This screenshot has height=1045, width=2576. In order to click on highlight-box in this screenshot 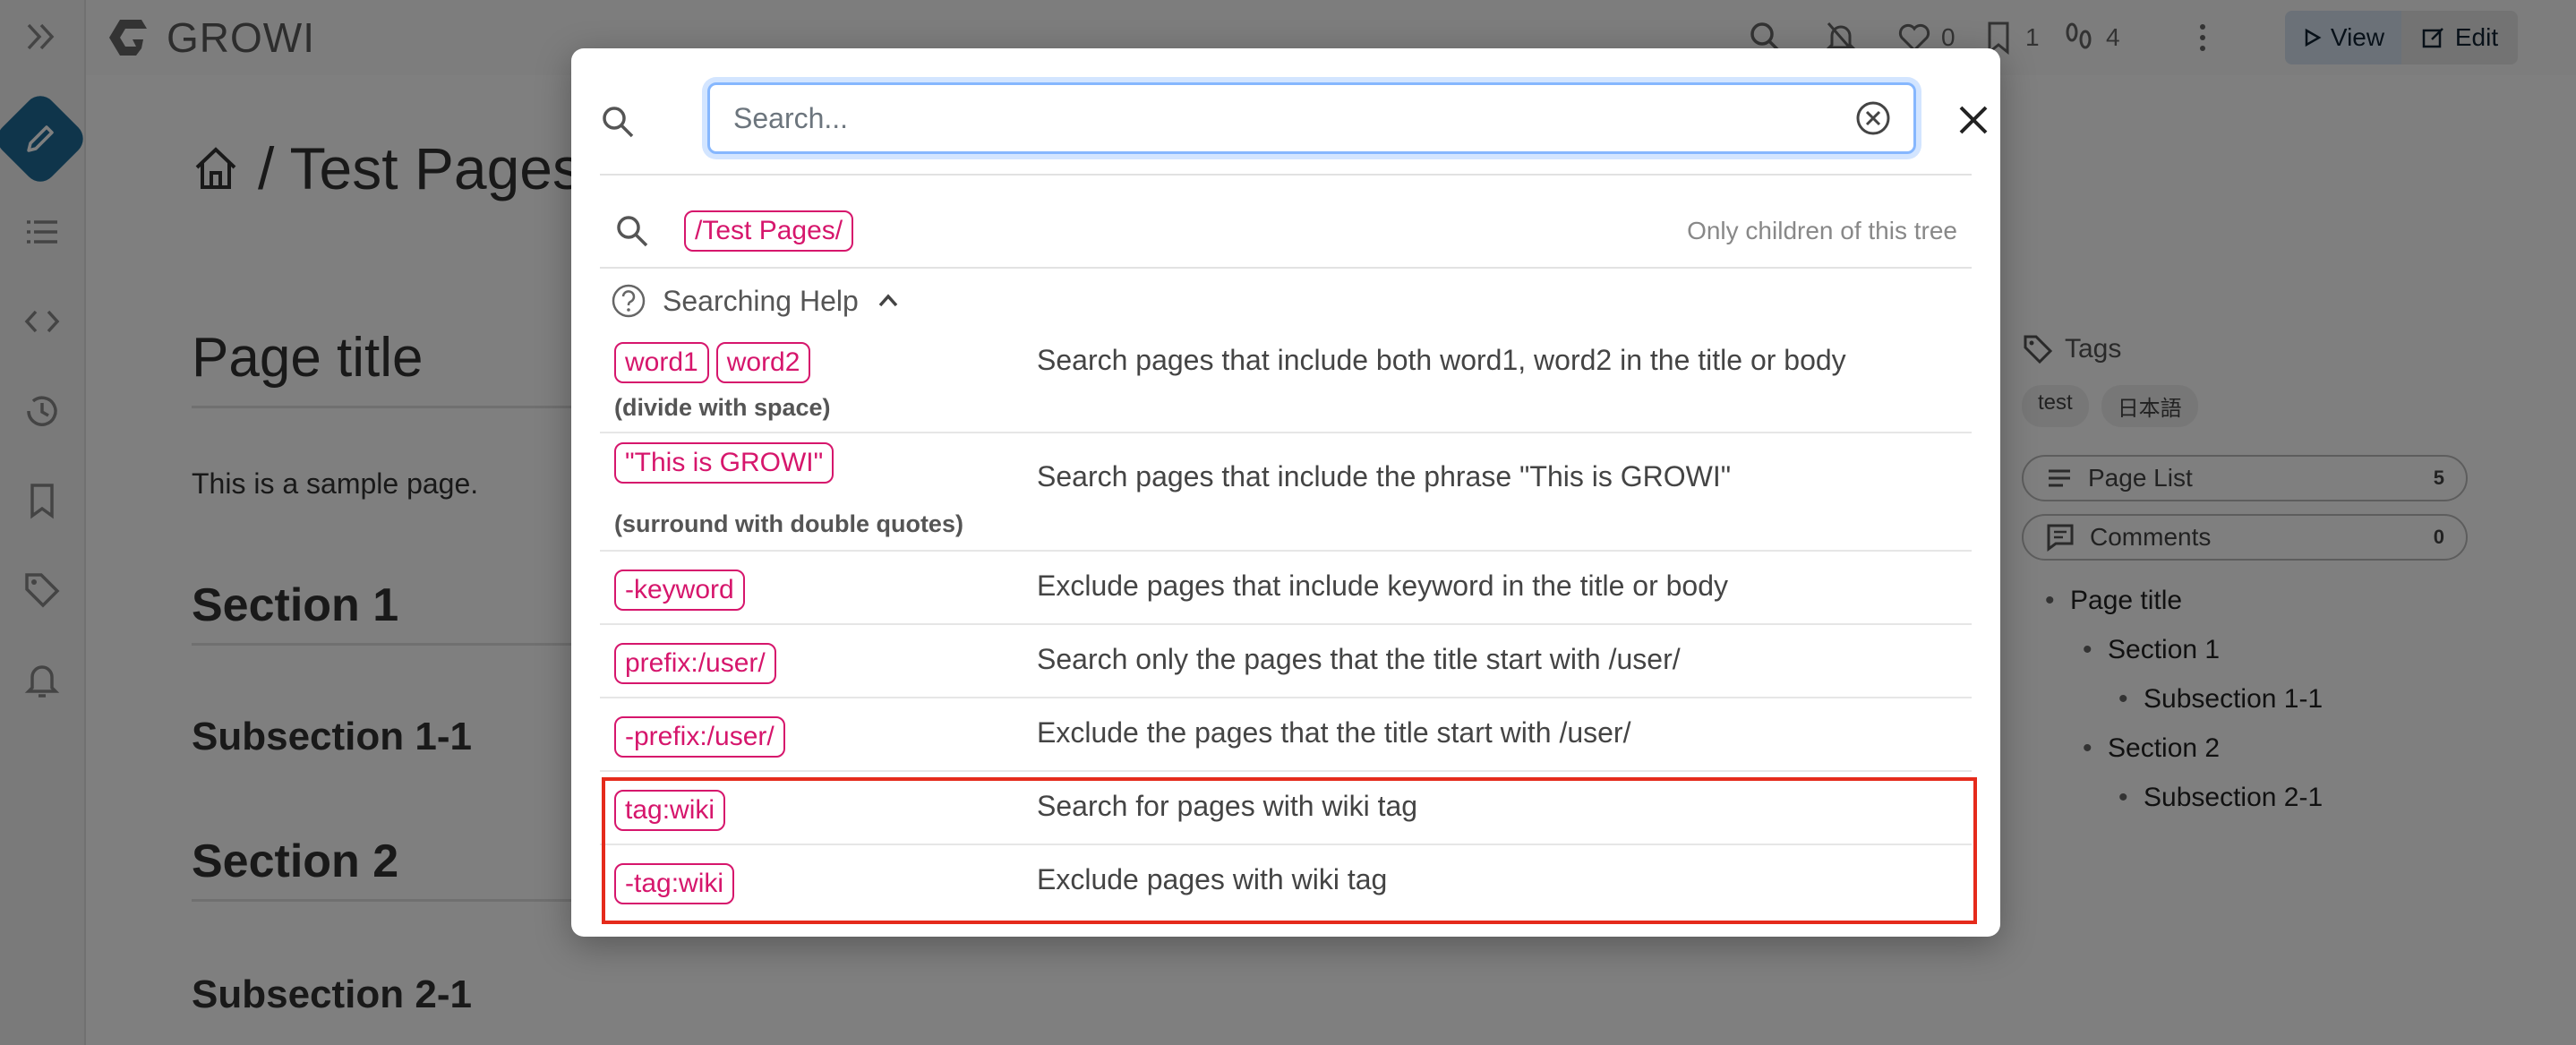, I will do `click(1289, 850)`.